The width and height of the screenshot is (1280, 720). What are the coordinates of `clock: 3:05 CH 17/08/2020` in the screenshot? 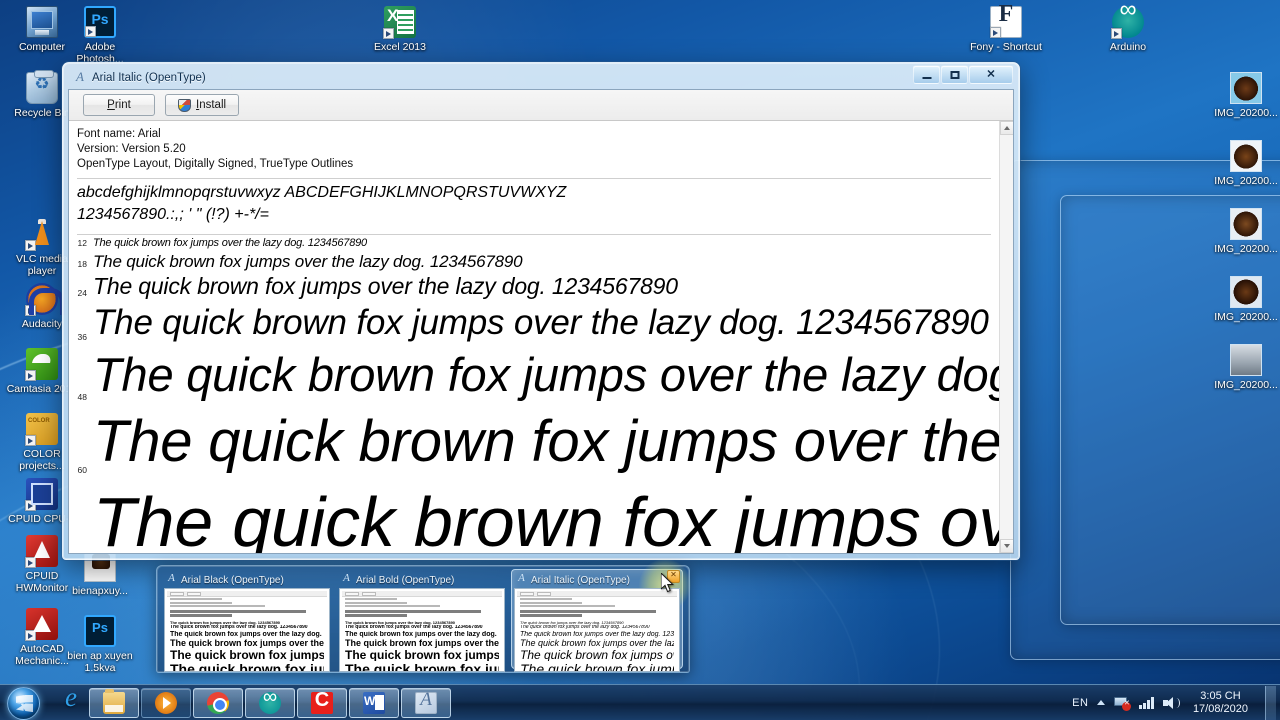 It's located at (1220, 703).